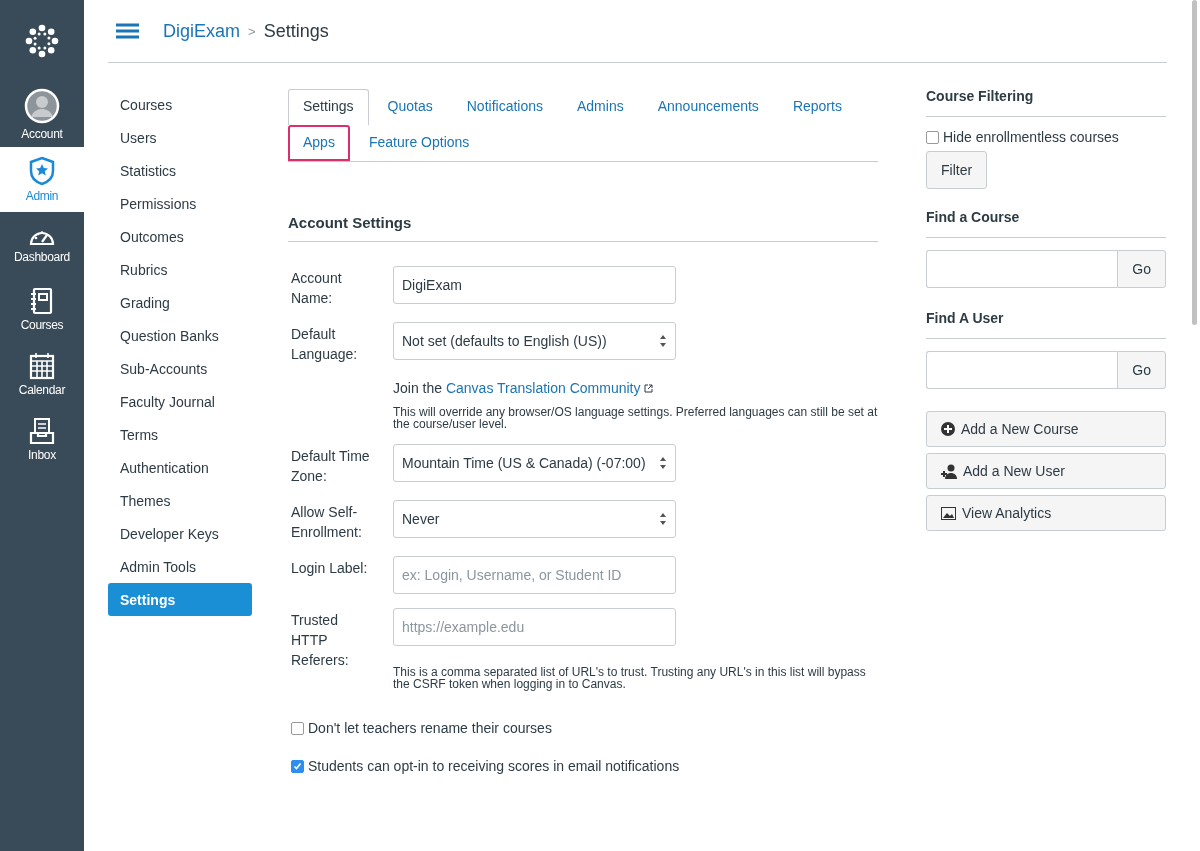  I want to click on nav-label: Dashboard, so click(42, 257).